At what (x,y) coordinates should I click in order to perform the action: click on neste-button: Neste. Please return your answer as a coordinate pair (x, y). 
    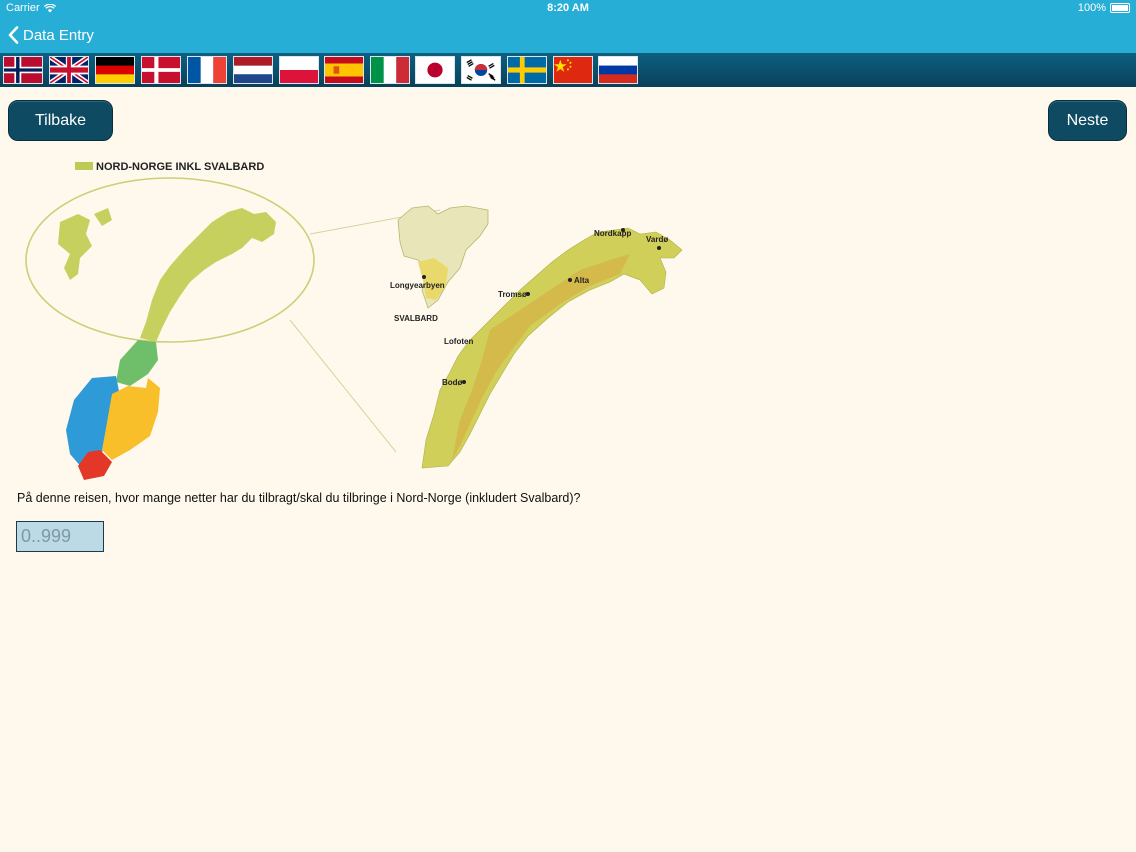
    Looking at the image, I should click on (1087, 120).